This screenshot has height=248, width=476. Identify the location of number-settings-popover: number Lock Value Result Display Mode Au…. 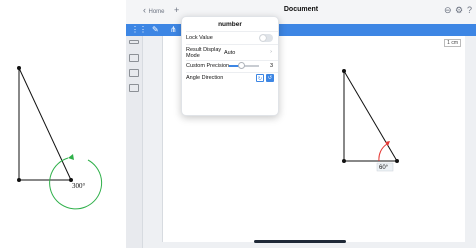
(230, 66).